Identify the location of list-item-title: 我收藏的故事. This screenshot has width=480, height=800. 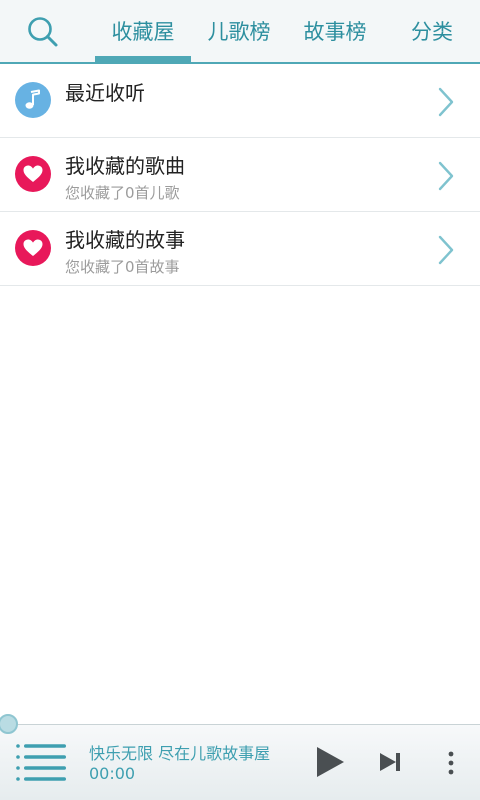
(125, 240).